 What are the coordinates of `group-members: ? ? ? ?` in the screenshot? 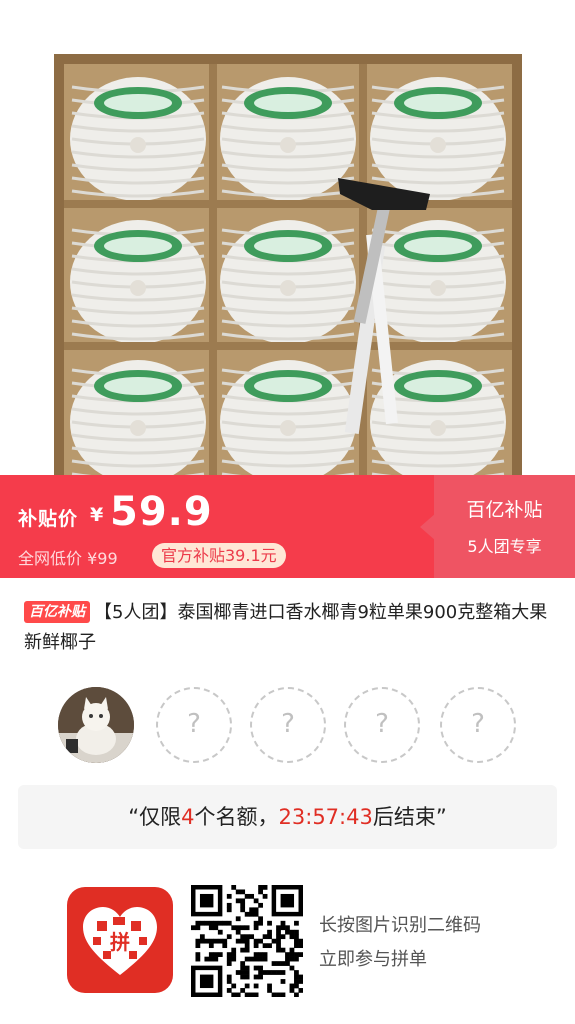 It's located at (293, 725).